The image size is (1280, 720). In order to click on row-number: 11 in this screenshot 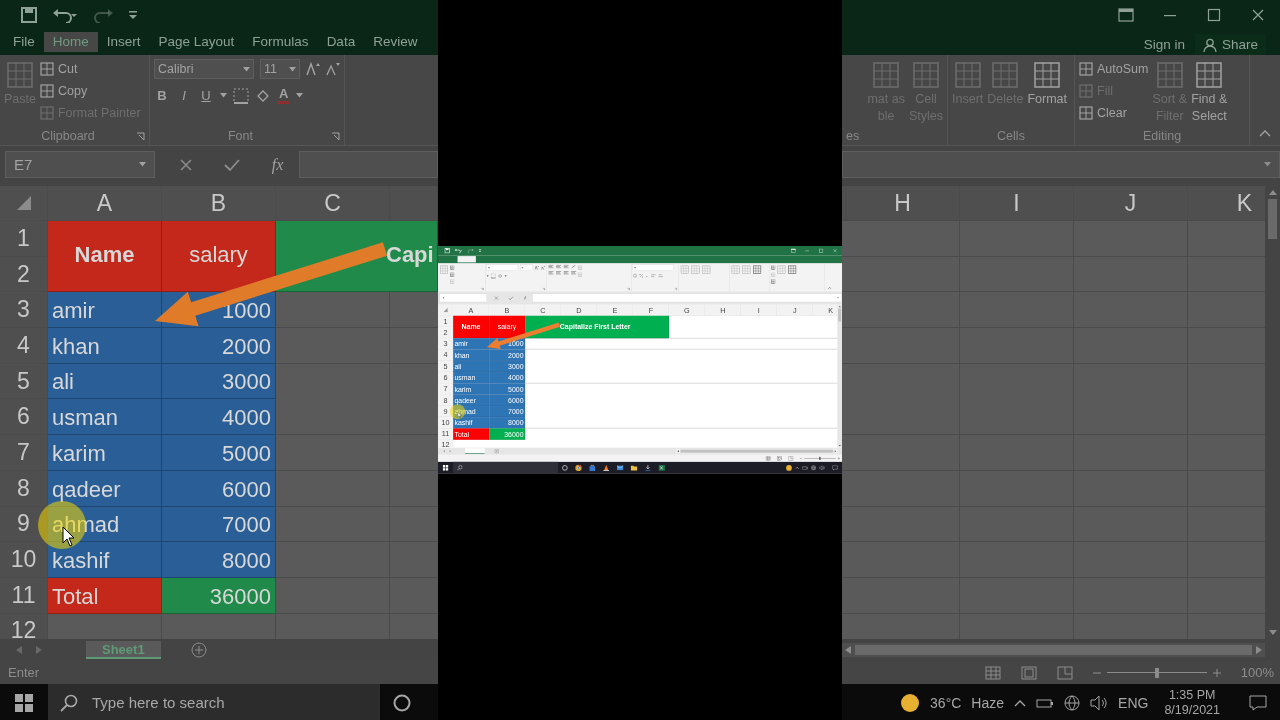, I will do `click(24, 595)`.